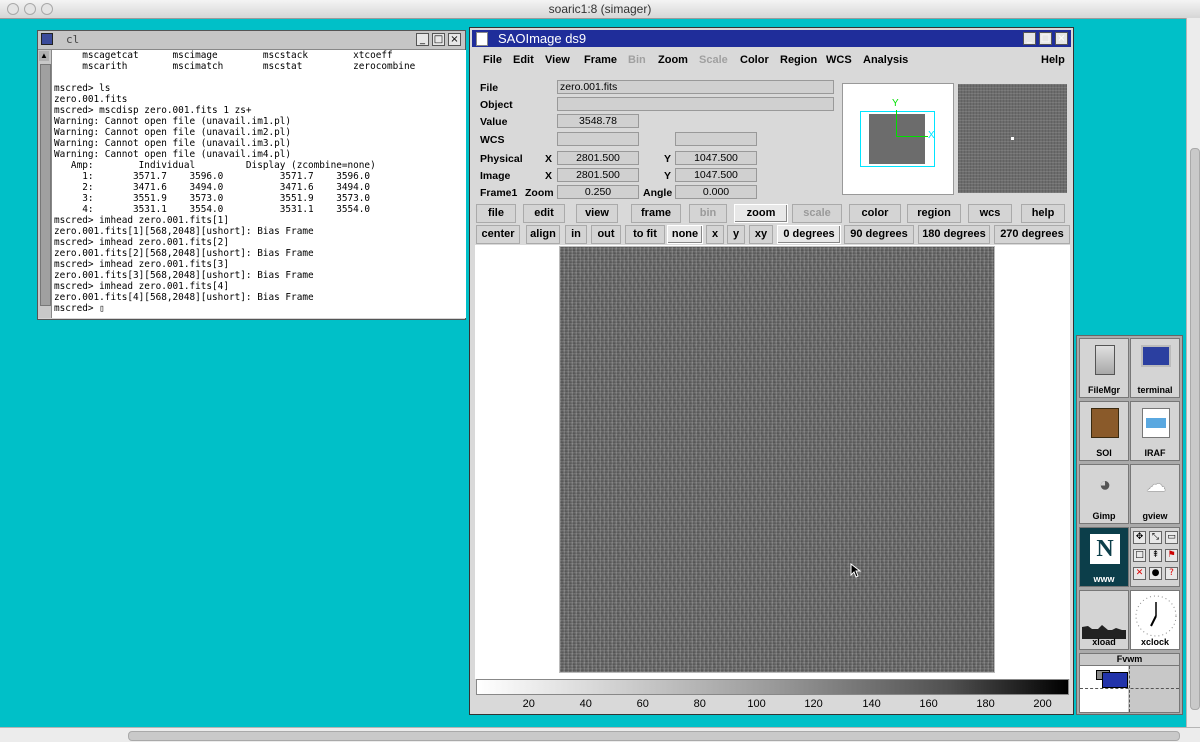  Describe the element at coordinates (600, 9) in the screenshot. I see `mac-window-titlebar: soaric1:8 (simager)` at that location.